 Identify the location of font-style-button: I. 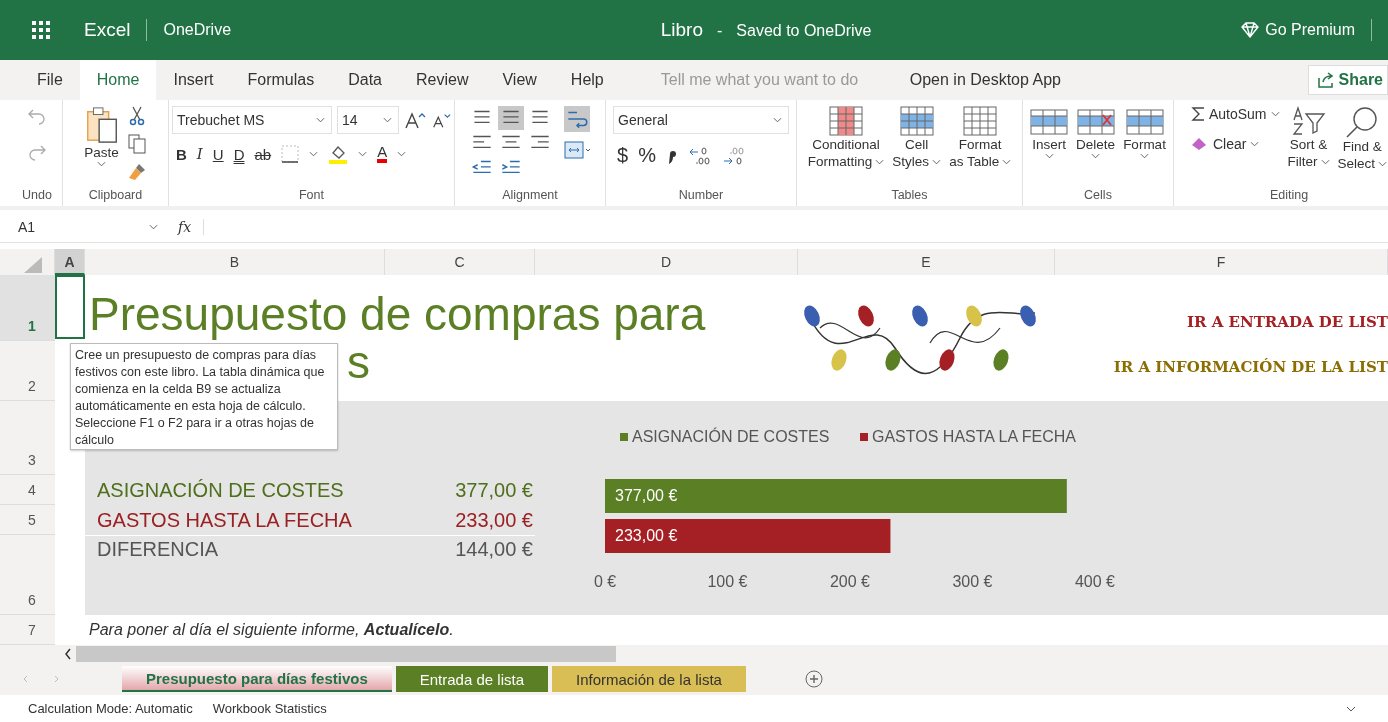
(199, 154).